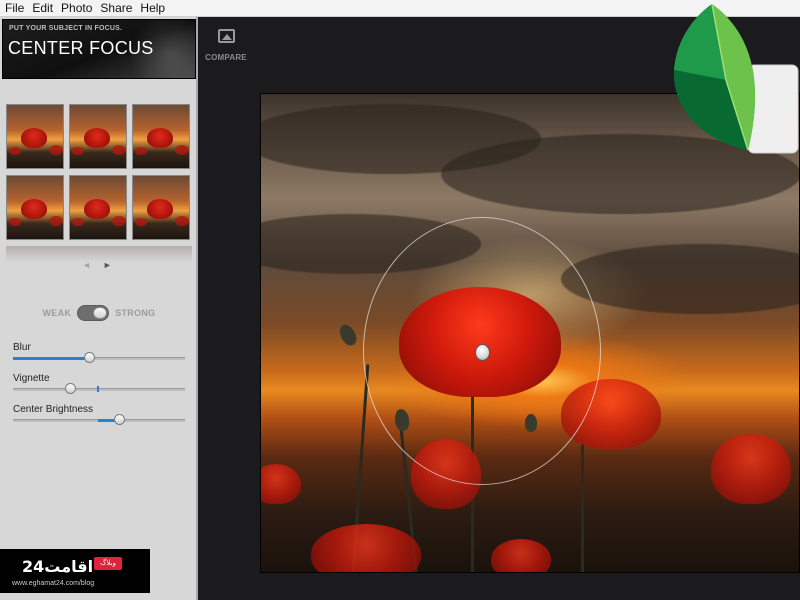 The image size is (800, 600). What do you see at coordinates (773, 109) in the screenshot?
I see `logo-card` at bounding box center [773, 109].